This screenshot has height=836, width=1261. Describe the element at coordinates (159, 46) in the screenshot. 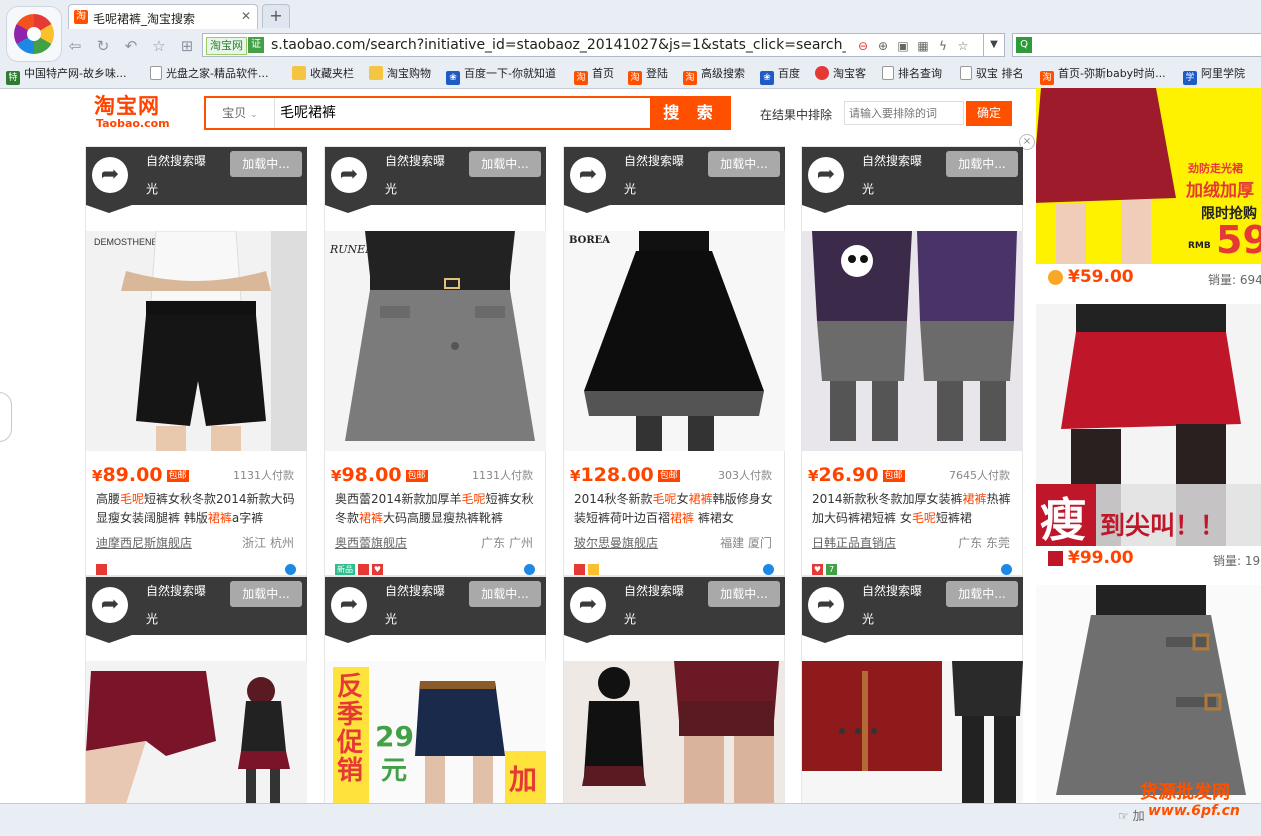

I see `favorite-star-icon: ☆` at that location.